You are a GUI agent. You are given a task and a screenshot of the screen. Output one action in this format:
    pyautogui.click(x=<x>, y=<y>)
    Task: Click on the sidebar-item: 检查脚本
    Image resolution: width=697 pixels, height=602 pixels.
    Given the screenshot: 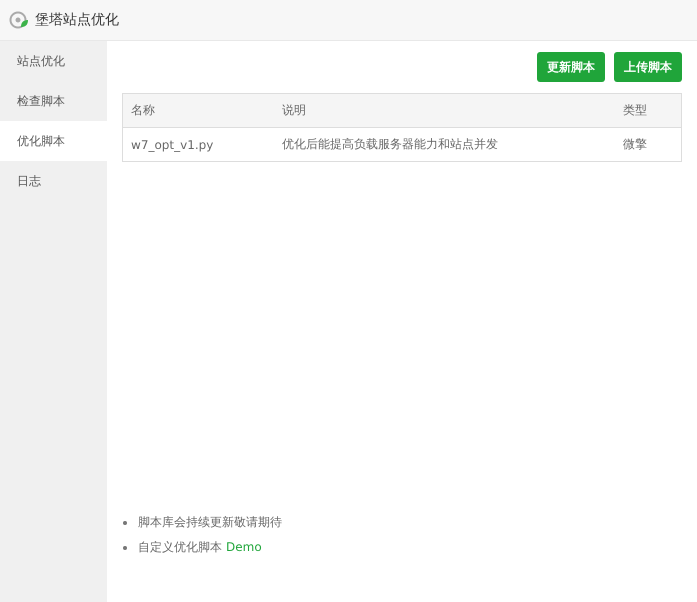 What is the action you would take?
    pyautogui.click(x=53, y=101)
    